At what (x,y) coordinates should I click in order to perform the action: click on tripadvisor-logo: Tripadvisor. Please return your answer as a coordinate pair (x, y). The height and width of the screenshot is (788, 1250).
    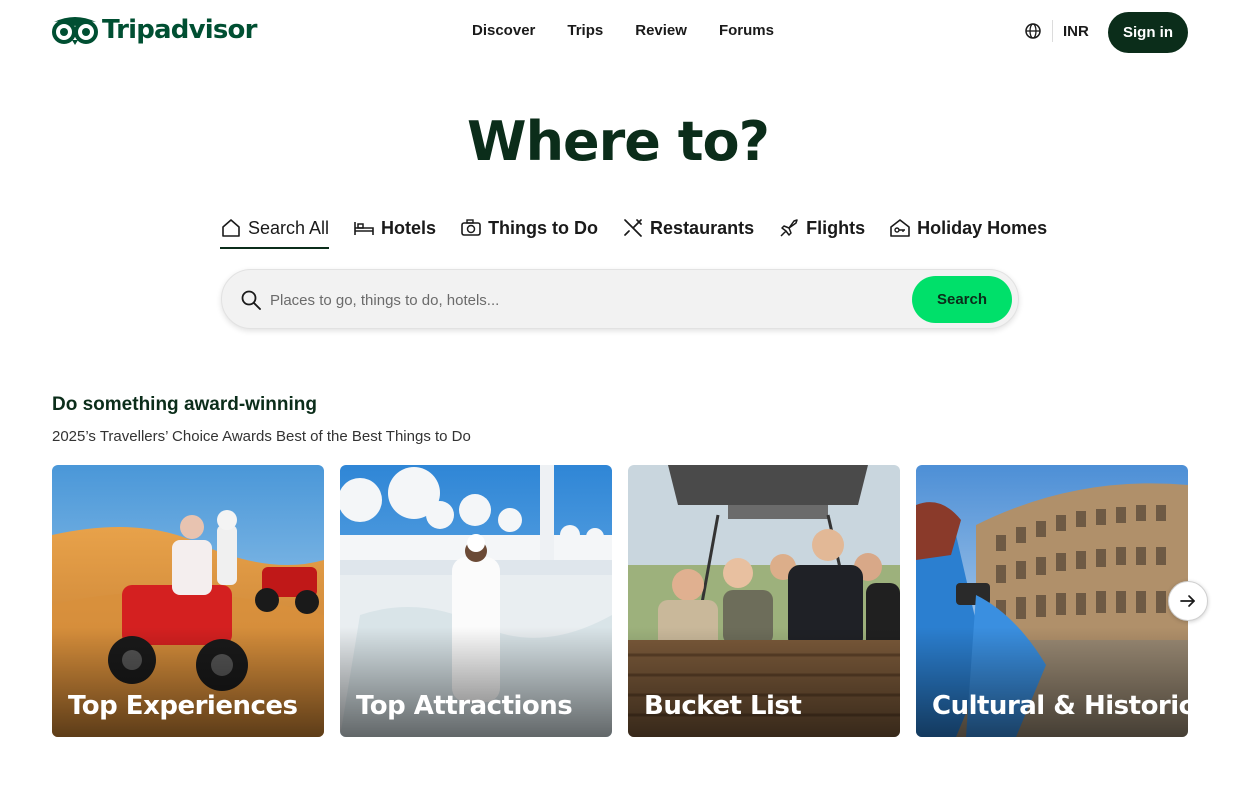
    Looking at the image, I should click on (154, 30).